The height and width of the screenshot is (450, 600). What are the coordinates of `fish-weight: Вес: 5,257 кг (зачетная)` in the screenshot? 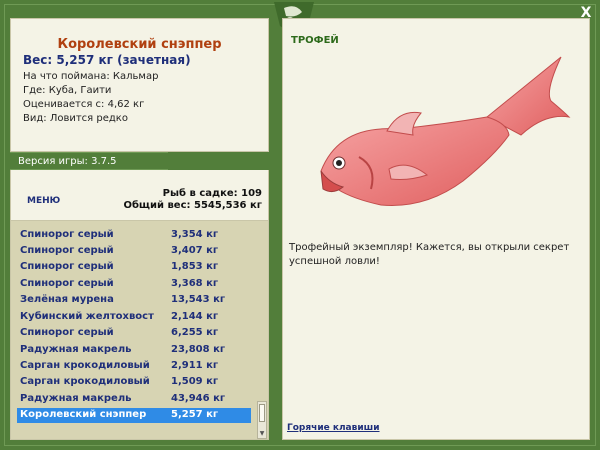 It's located at (107, 60).